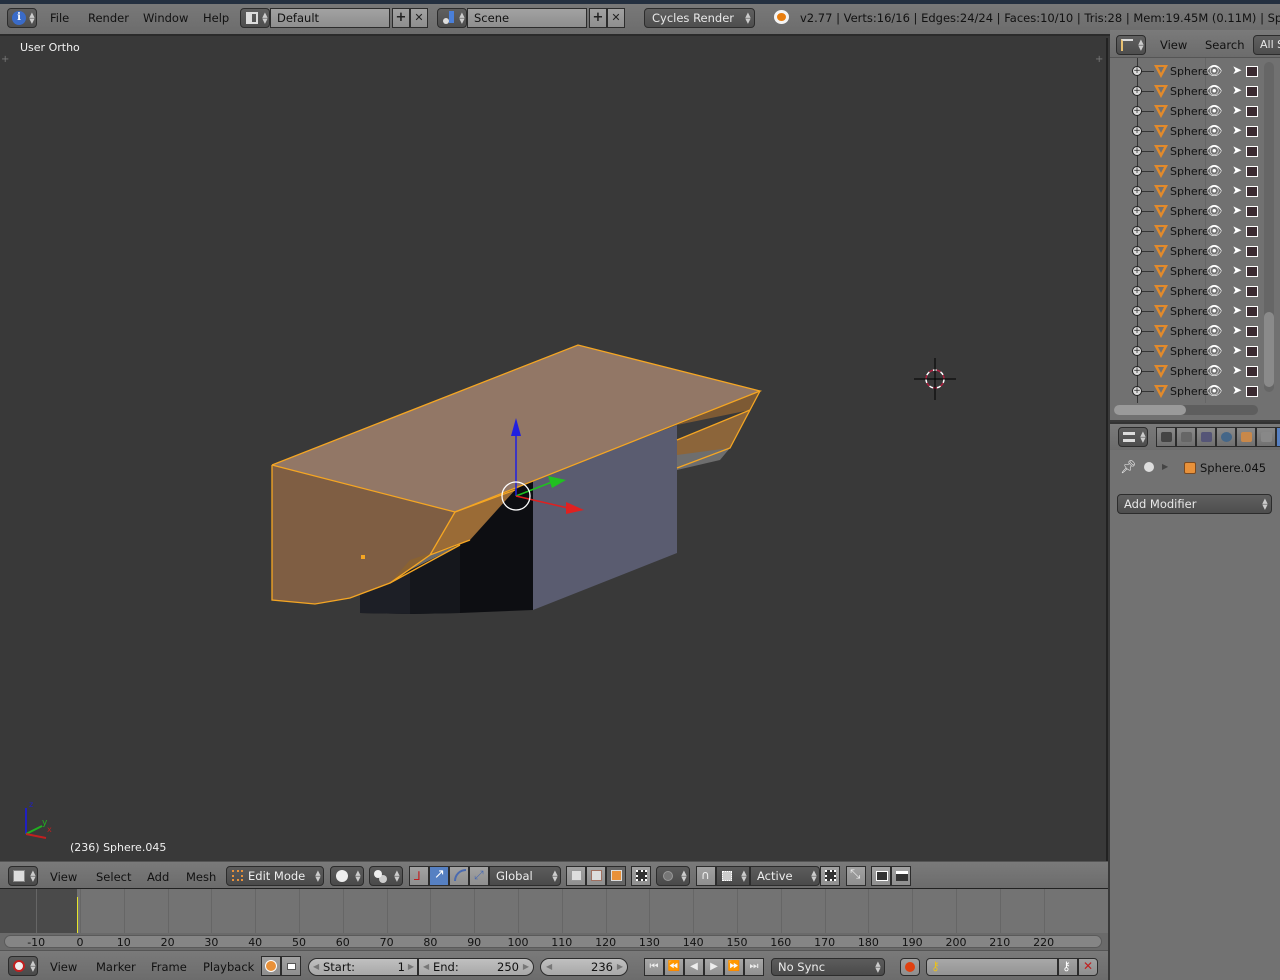 The image size is (1280, 980). Describe the element at coordinates (271, 966) in the screenshot. I see `preview-range-button` at that location.